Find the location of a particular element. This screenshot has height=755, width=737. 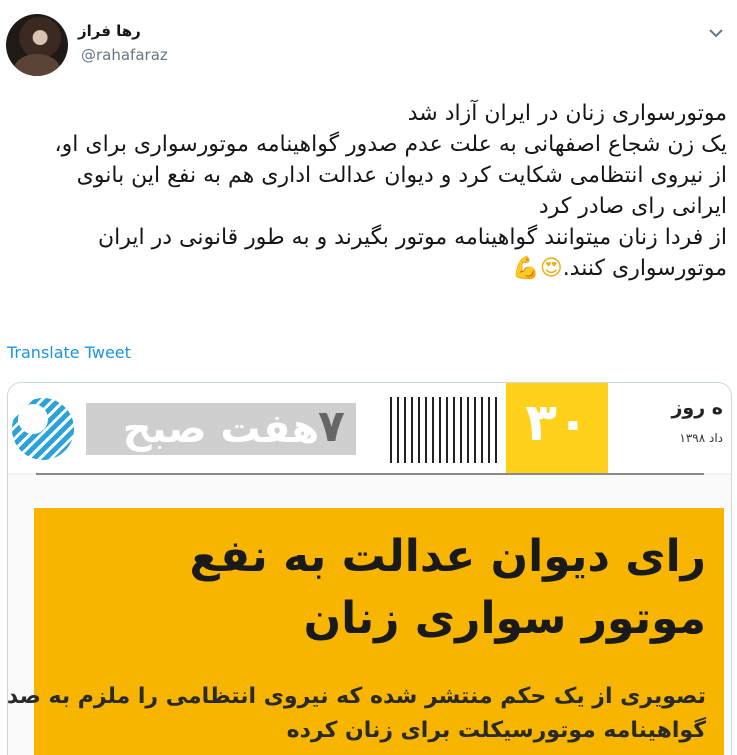

headline: رای دیوان عدالت به نفع موتور سواری زنان is located at coordinates (376, 588).